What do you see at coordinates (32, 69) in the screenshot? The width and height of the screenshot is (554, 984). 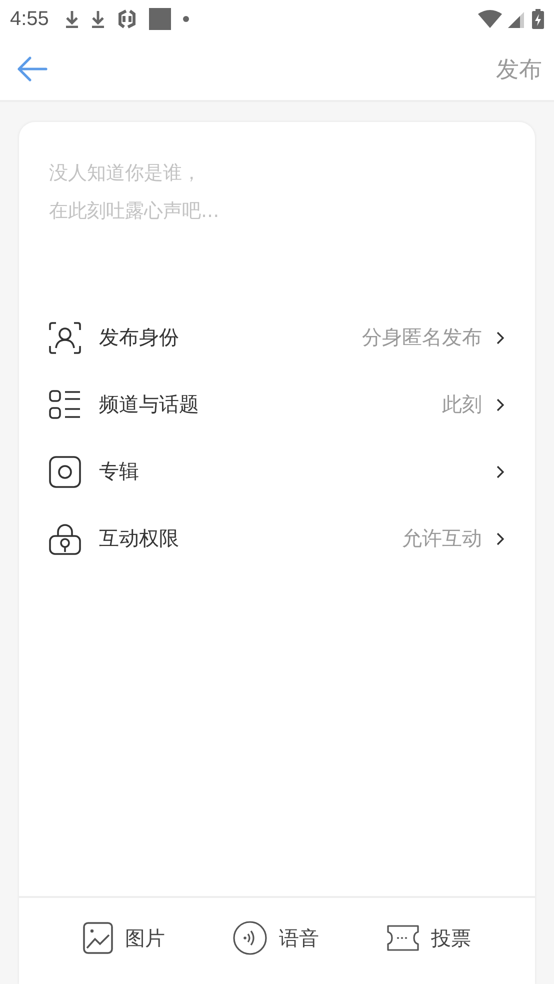 I see `back-button` at bounding box center [32, 69].